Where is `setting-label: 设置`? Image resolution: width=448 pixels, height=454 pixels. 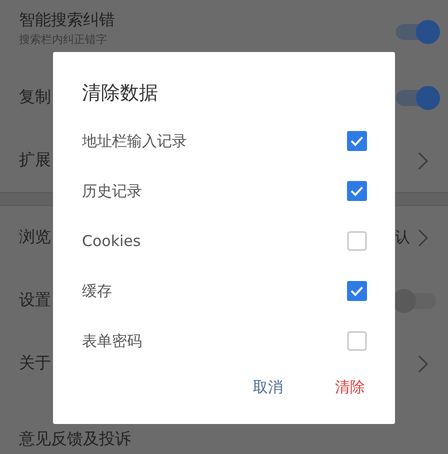 setting-label: 设置 is located at coordinates (35, 300).